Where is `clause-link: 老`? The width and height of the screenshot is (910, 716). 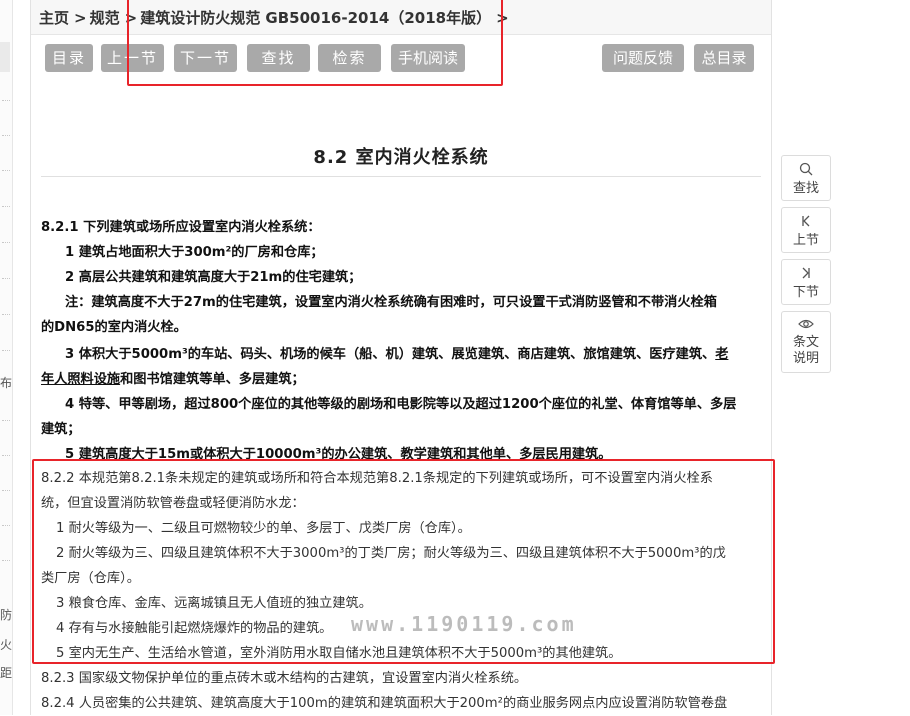 clause-link: 老 is located at coordinates (721, 354).